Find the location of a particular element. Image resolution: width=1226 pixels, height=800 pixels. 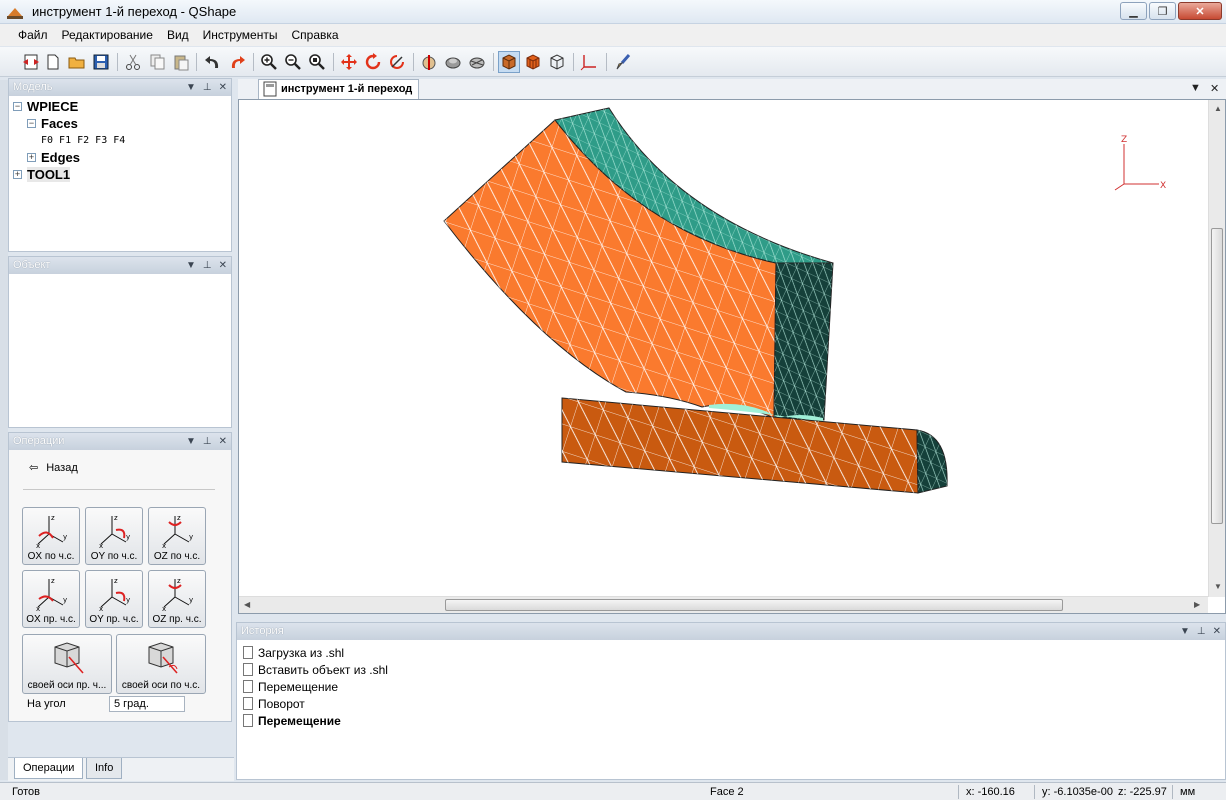

button-label: OZ пр. ч.с. is located at coordinates (177, 619).